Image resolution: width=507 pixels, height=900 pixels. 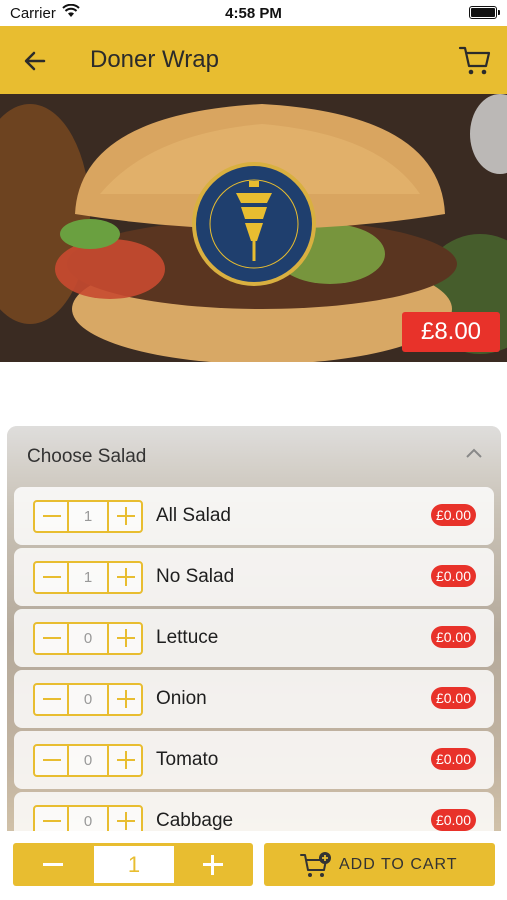 What do you see at coordinates (87, 456) in the screenshot?
I see `options-panel-title: Choose Salad` at bounding box center [87, 456].